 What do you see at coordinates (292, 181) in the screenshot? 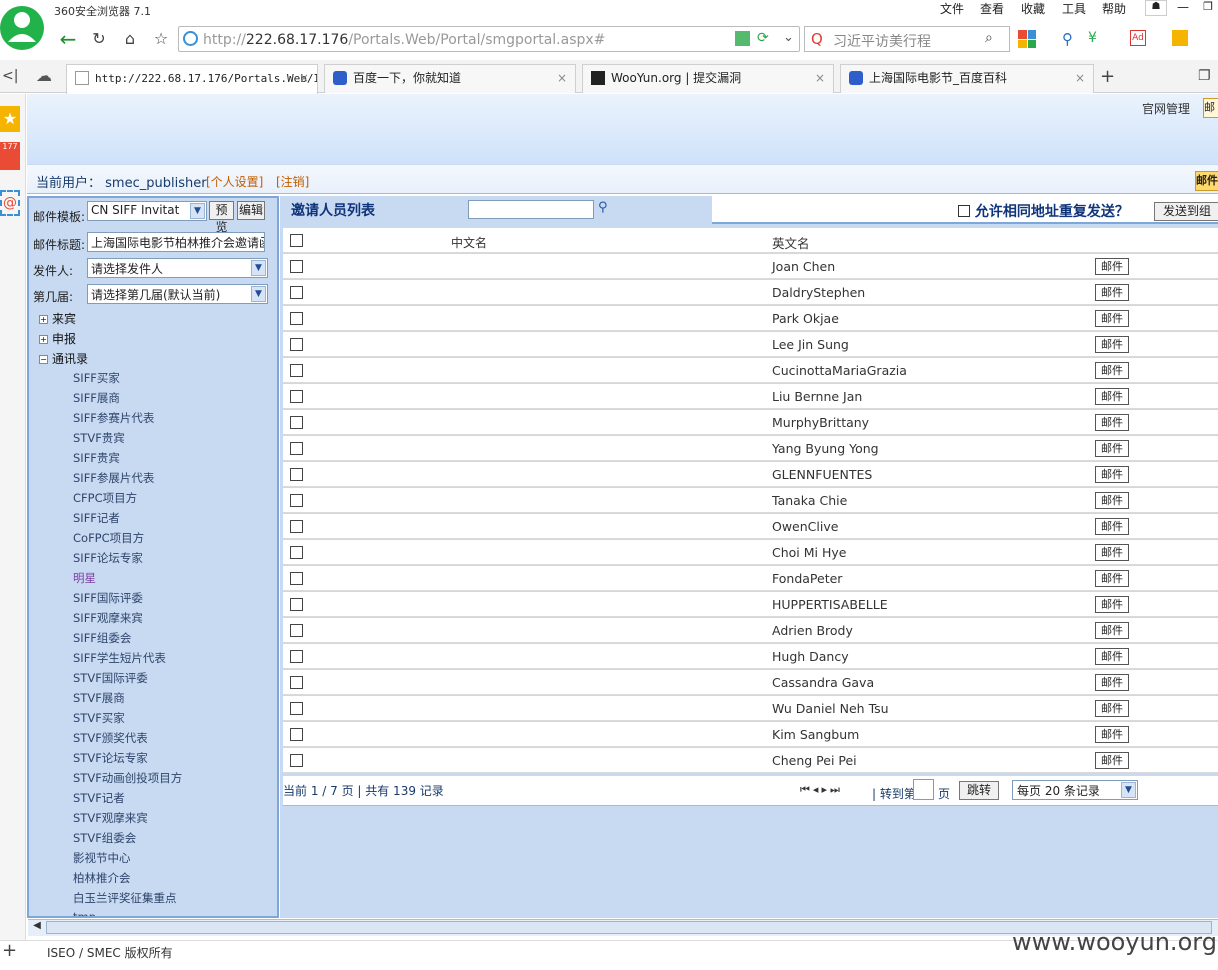
I see `logout-link: [注销]` at bounding box center [292, 181].